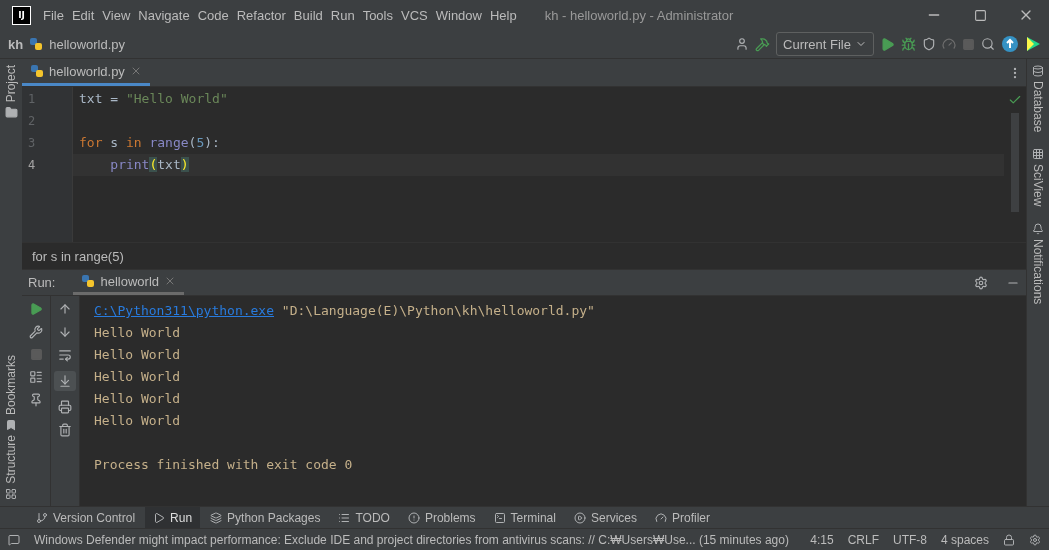  I want to click on status-item: CRLF, so click(863, 539).